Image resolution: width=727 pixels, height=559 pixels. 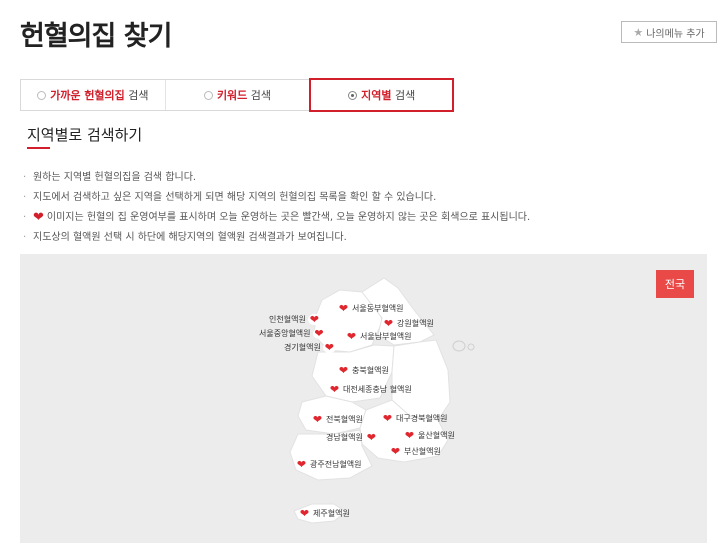 I want to click on center-incheon: 인천혈액원 ❤, so click(x=295, y=319).